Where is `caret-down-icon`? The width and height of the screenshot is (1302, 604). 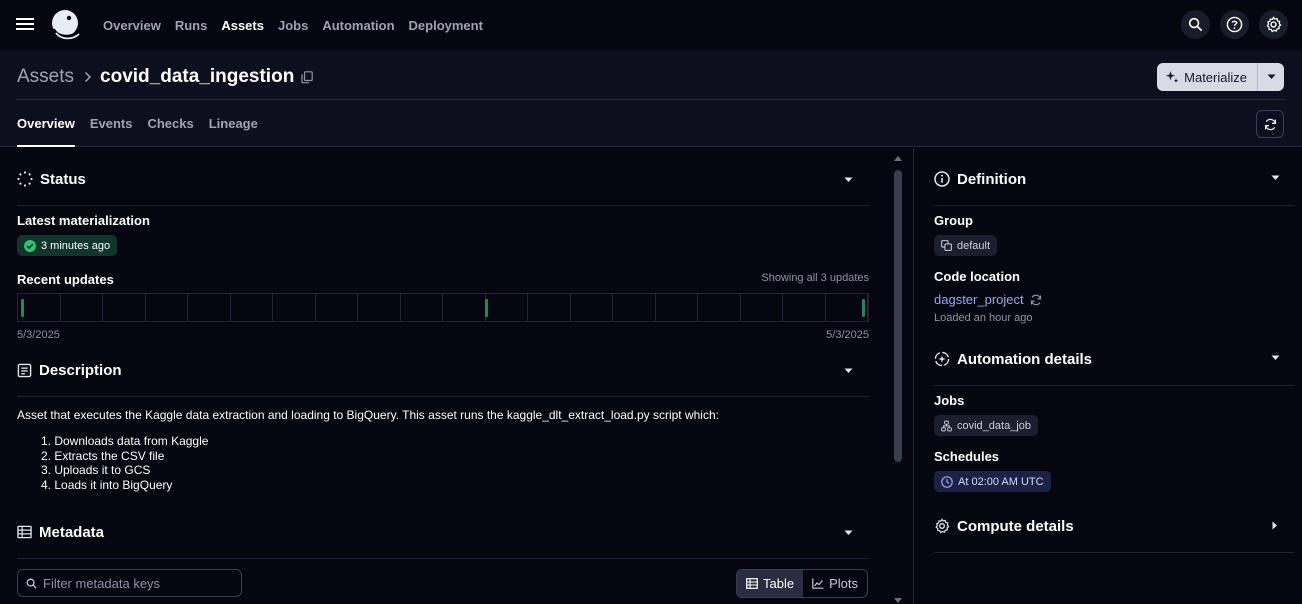 caret-down-icon is located at coordinates (1271, 76).